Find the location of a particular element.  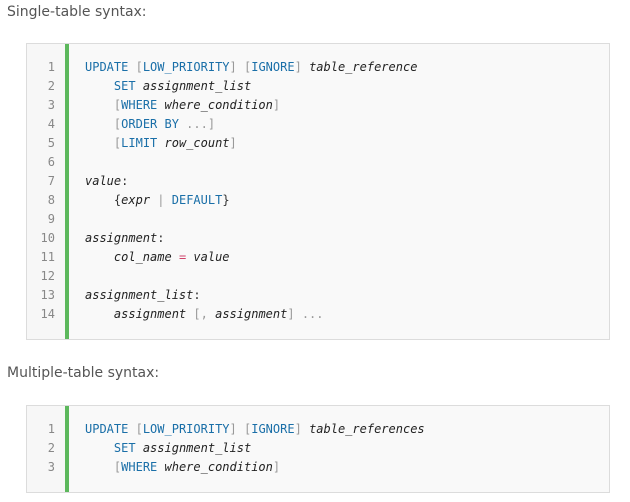

line-number: 5 is located at coordinates (51, 143).